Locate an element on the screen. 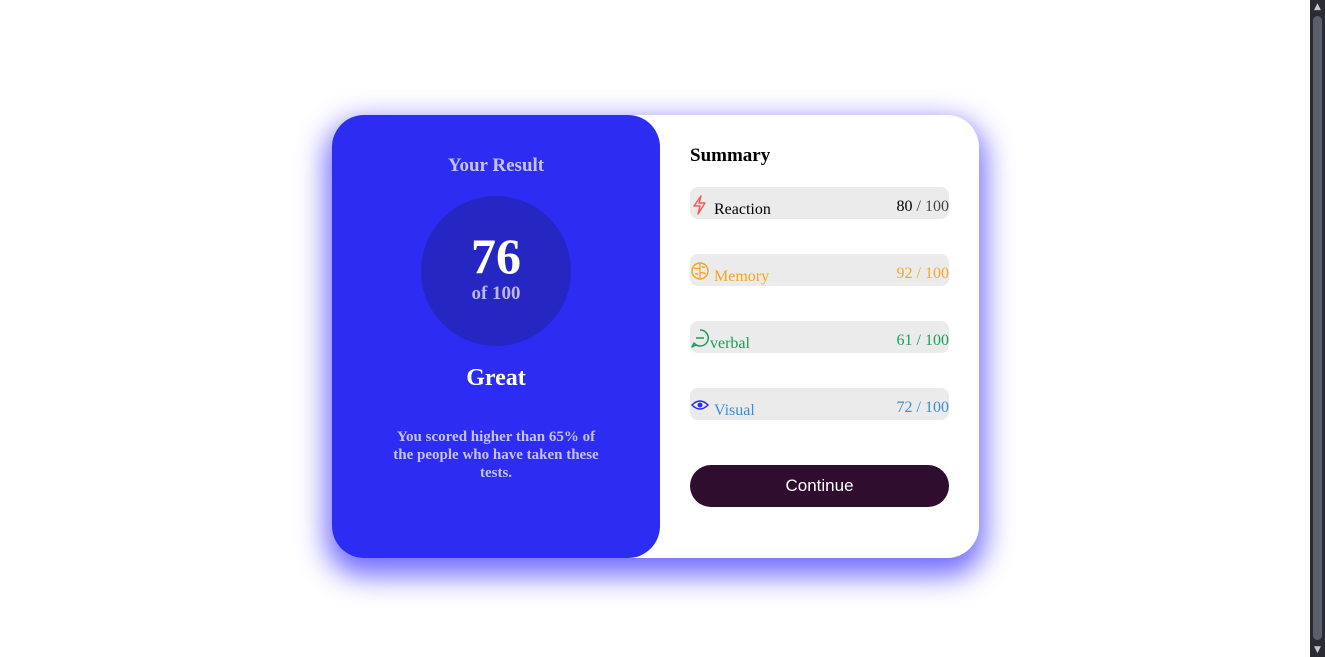  summary-item-reaction: Reaction 80 / 100 is located at coordinates (819, 203).